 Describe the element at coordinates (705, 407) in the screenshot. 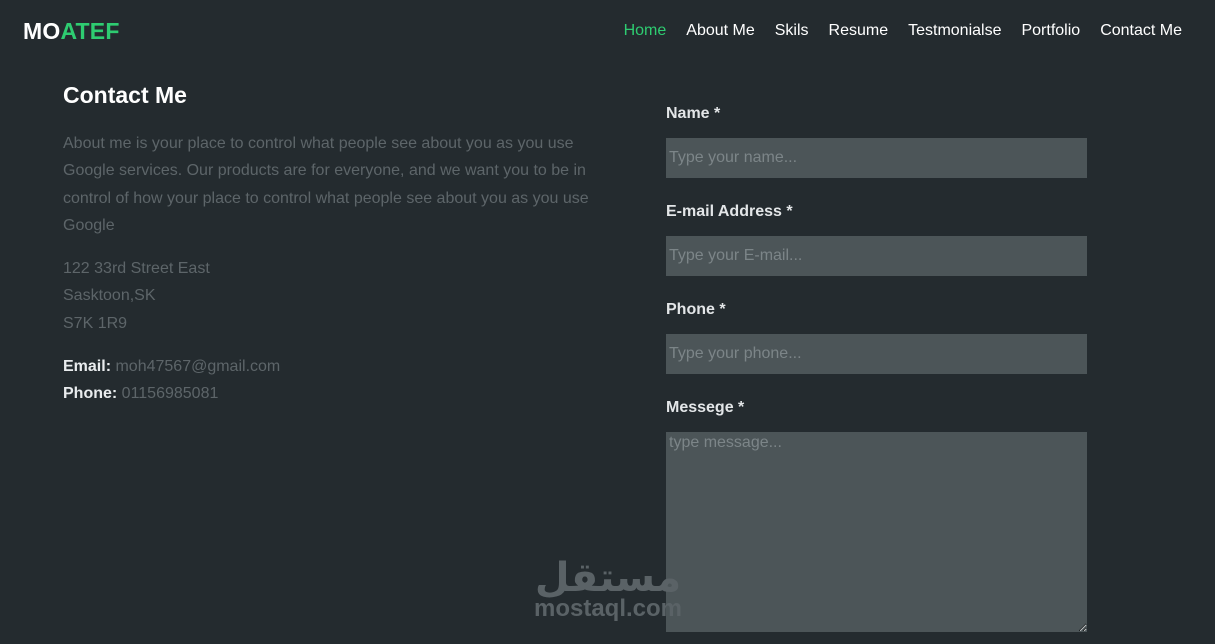

I see `message-label: Messege *` at that location.